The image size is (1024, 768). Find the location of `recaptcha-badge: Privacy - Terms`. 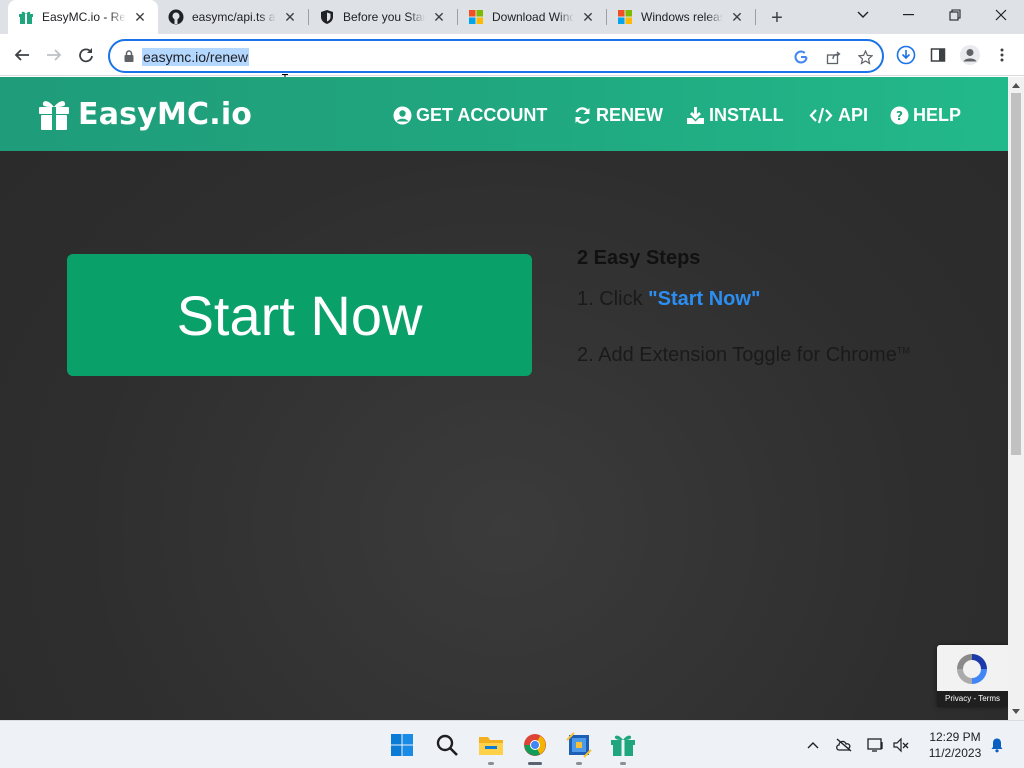

recaptcha-badge: Privacy - Terms is located at coordinates (972, 676).